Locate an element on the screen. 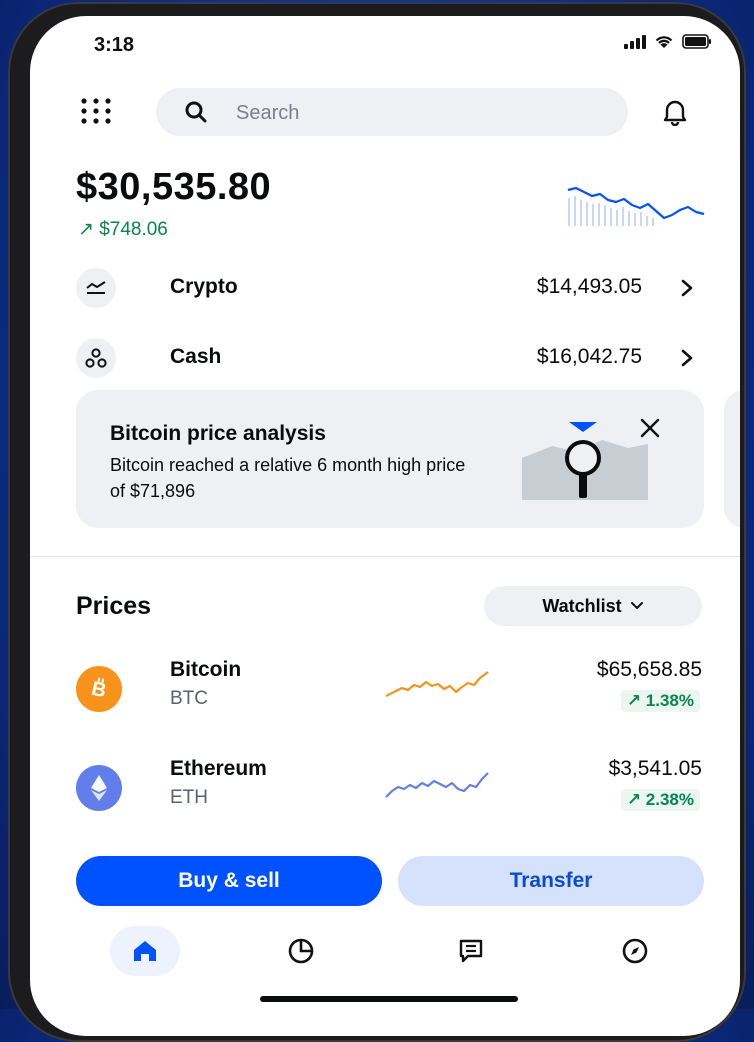 The image size is (754, 1042). chart-line-icon is located at coordinates (96, 288).